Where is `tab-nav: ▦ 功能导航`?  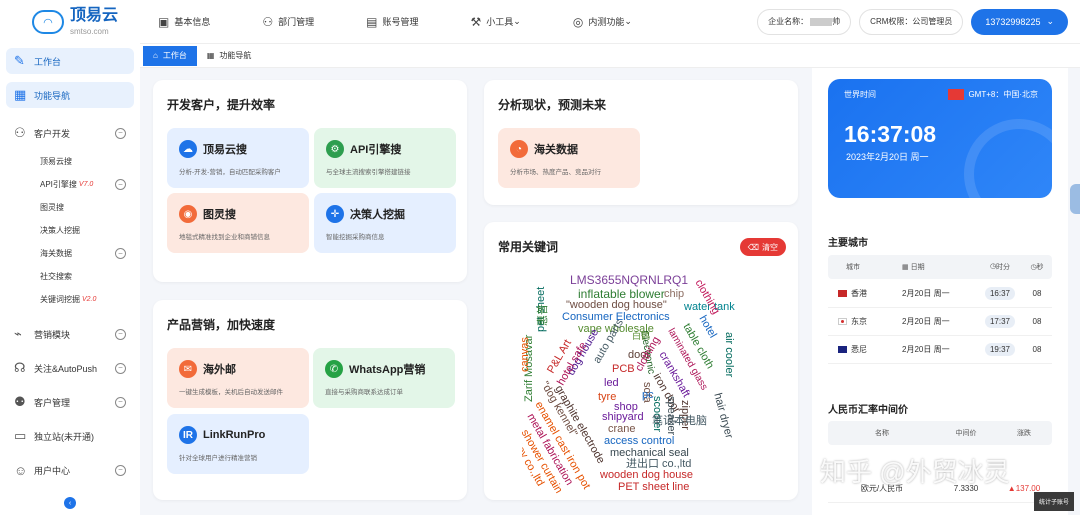 tab-nav: ▦ 功能导航 is located at coordinates (229, 56).